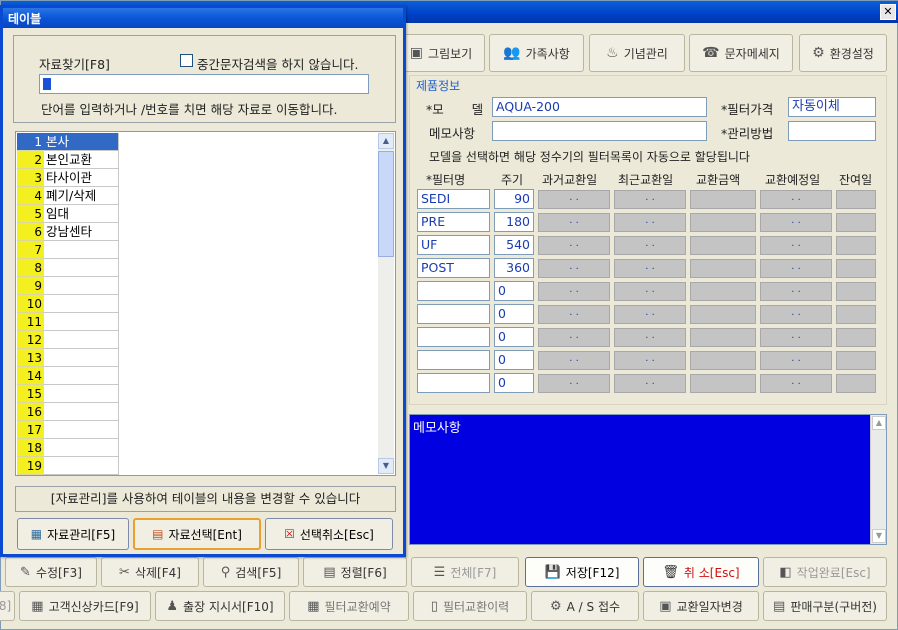 This screenshot has height=630, width=898. What do you see at coordinates (386, 303) in the screenshot?
I see `list-scrollbar: ▲ ▼` at bounding box center [386, 303].